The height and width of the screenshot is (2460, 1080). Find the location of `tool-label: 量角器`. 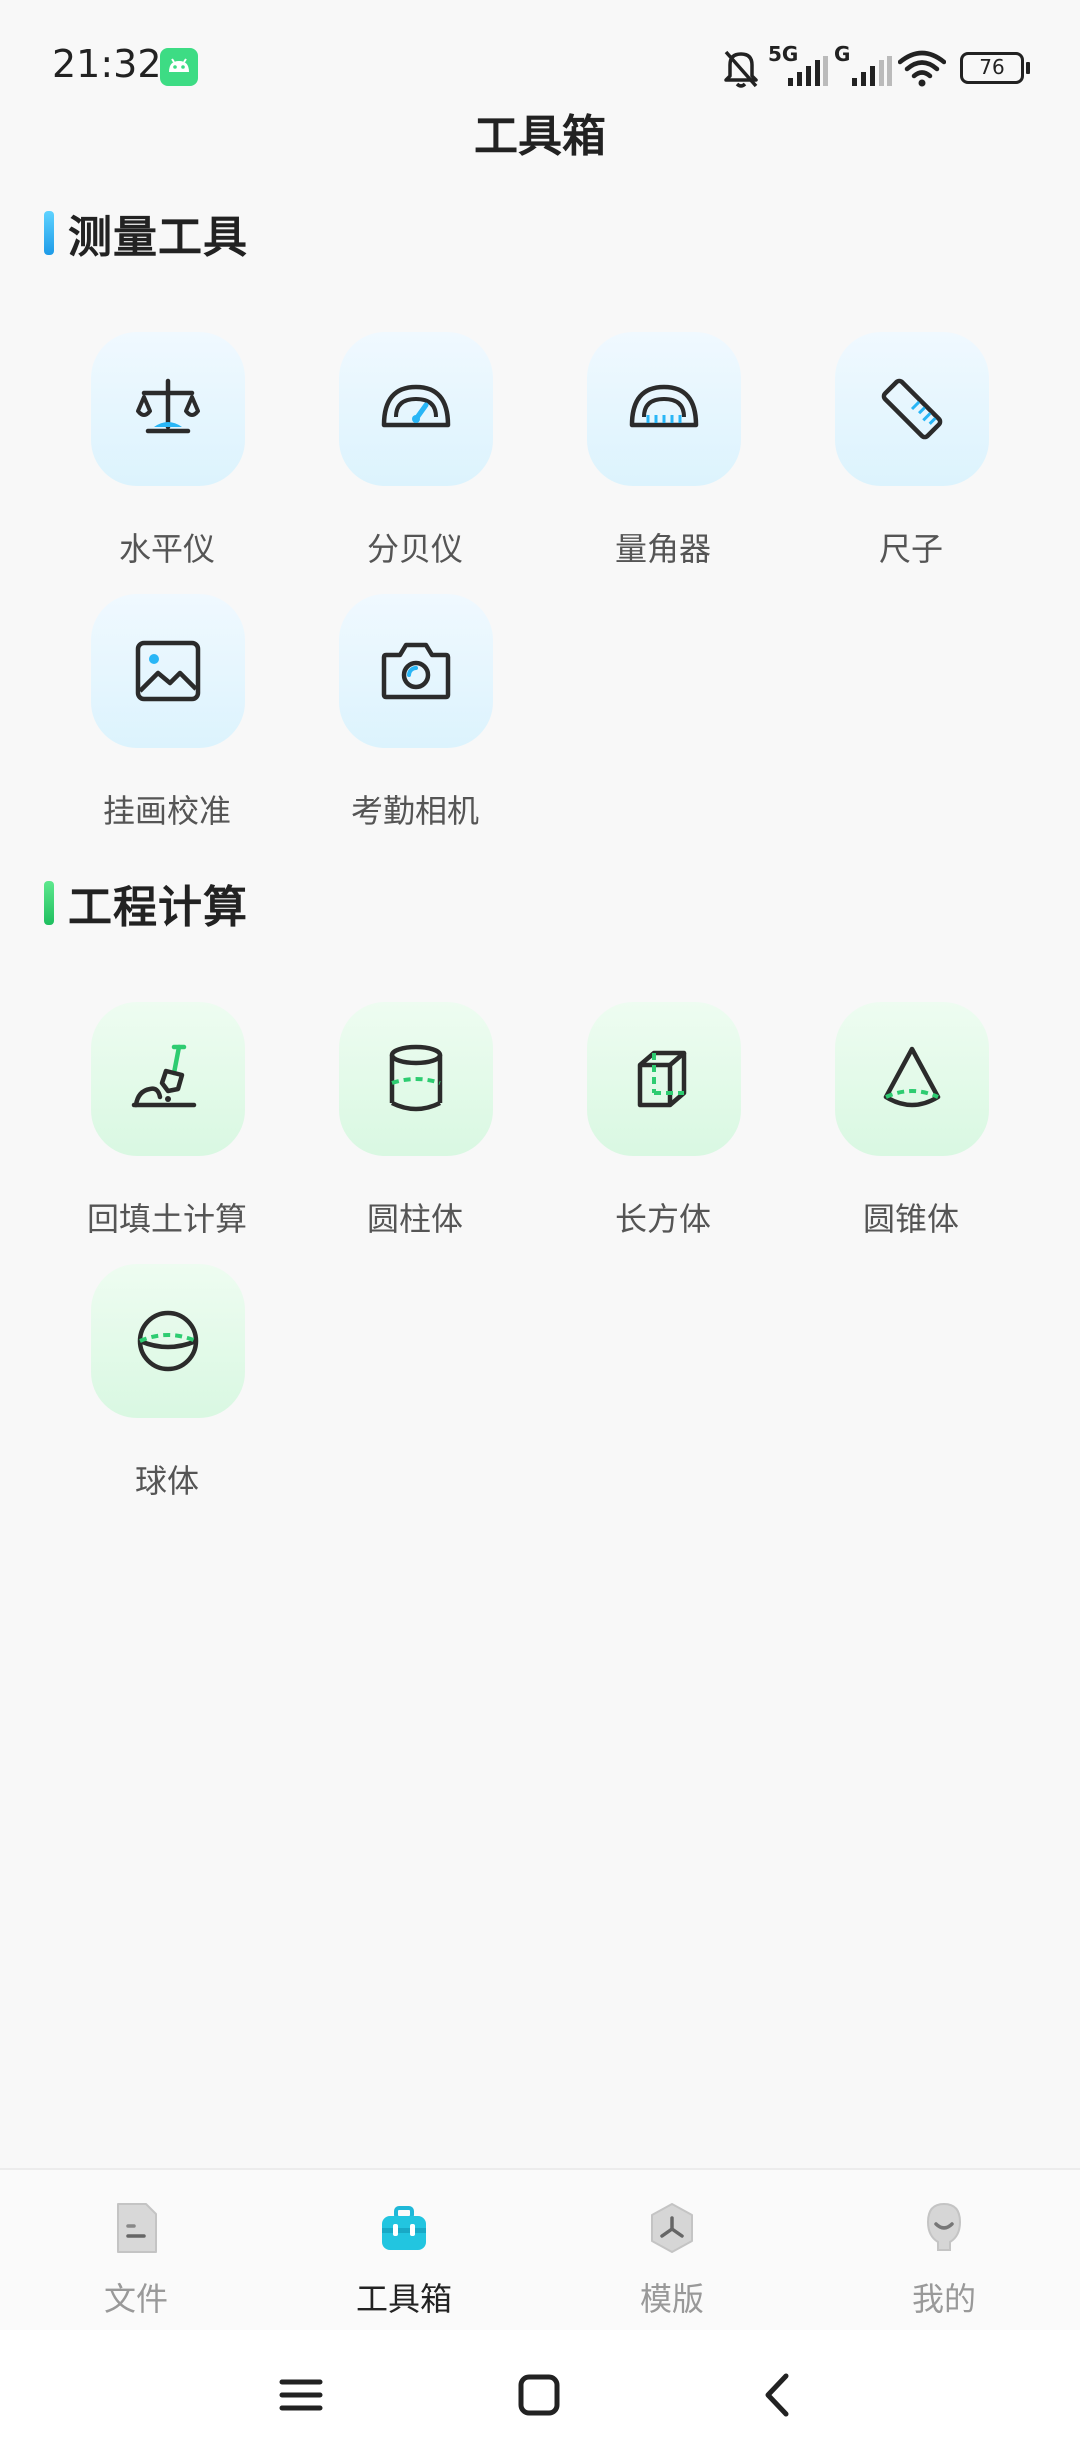

tool-label: 量角器 is located at coordinates (662, 549).